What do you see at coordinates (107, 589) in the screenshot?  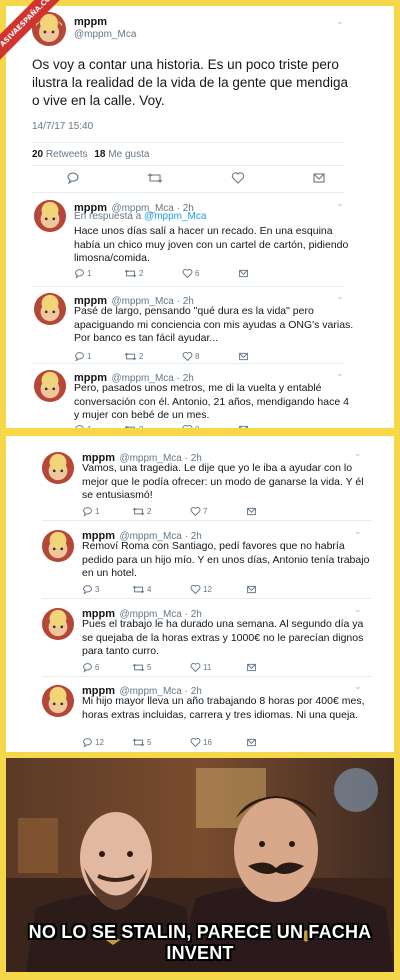 I see `reply-action: 3` at bounding box center [107, 589].